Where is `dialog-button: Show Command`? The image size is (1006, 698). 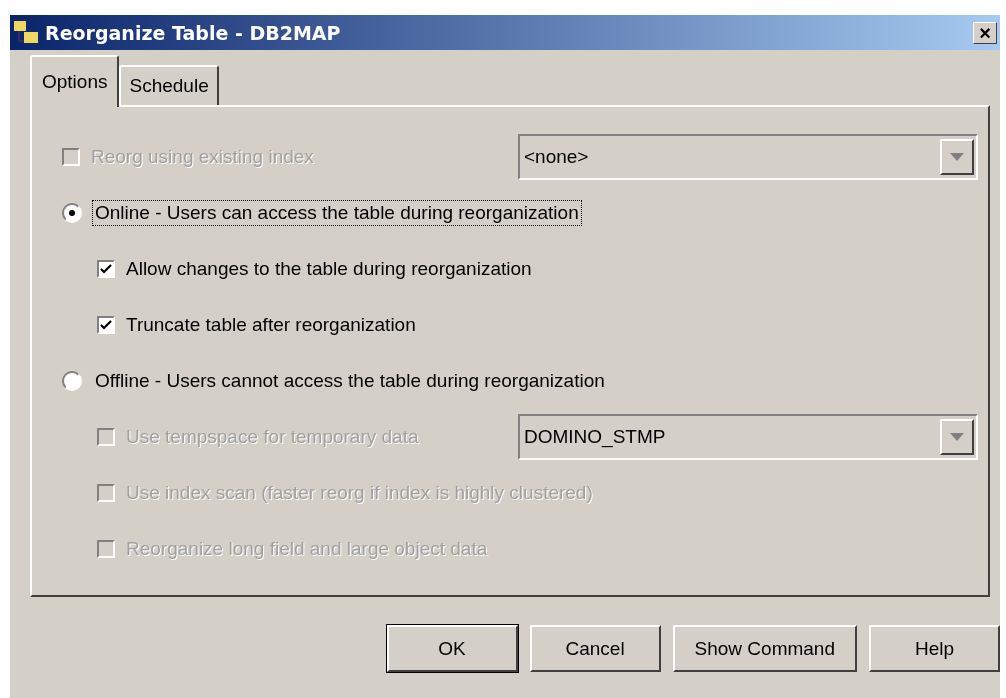
dialog-button: Show Command is located at coordinates (764, 648).